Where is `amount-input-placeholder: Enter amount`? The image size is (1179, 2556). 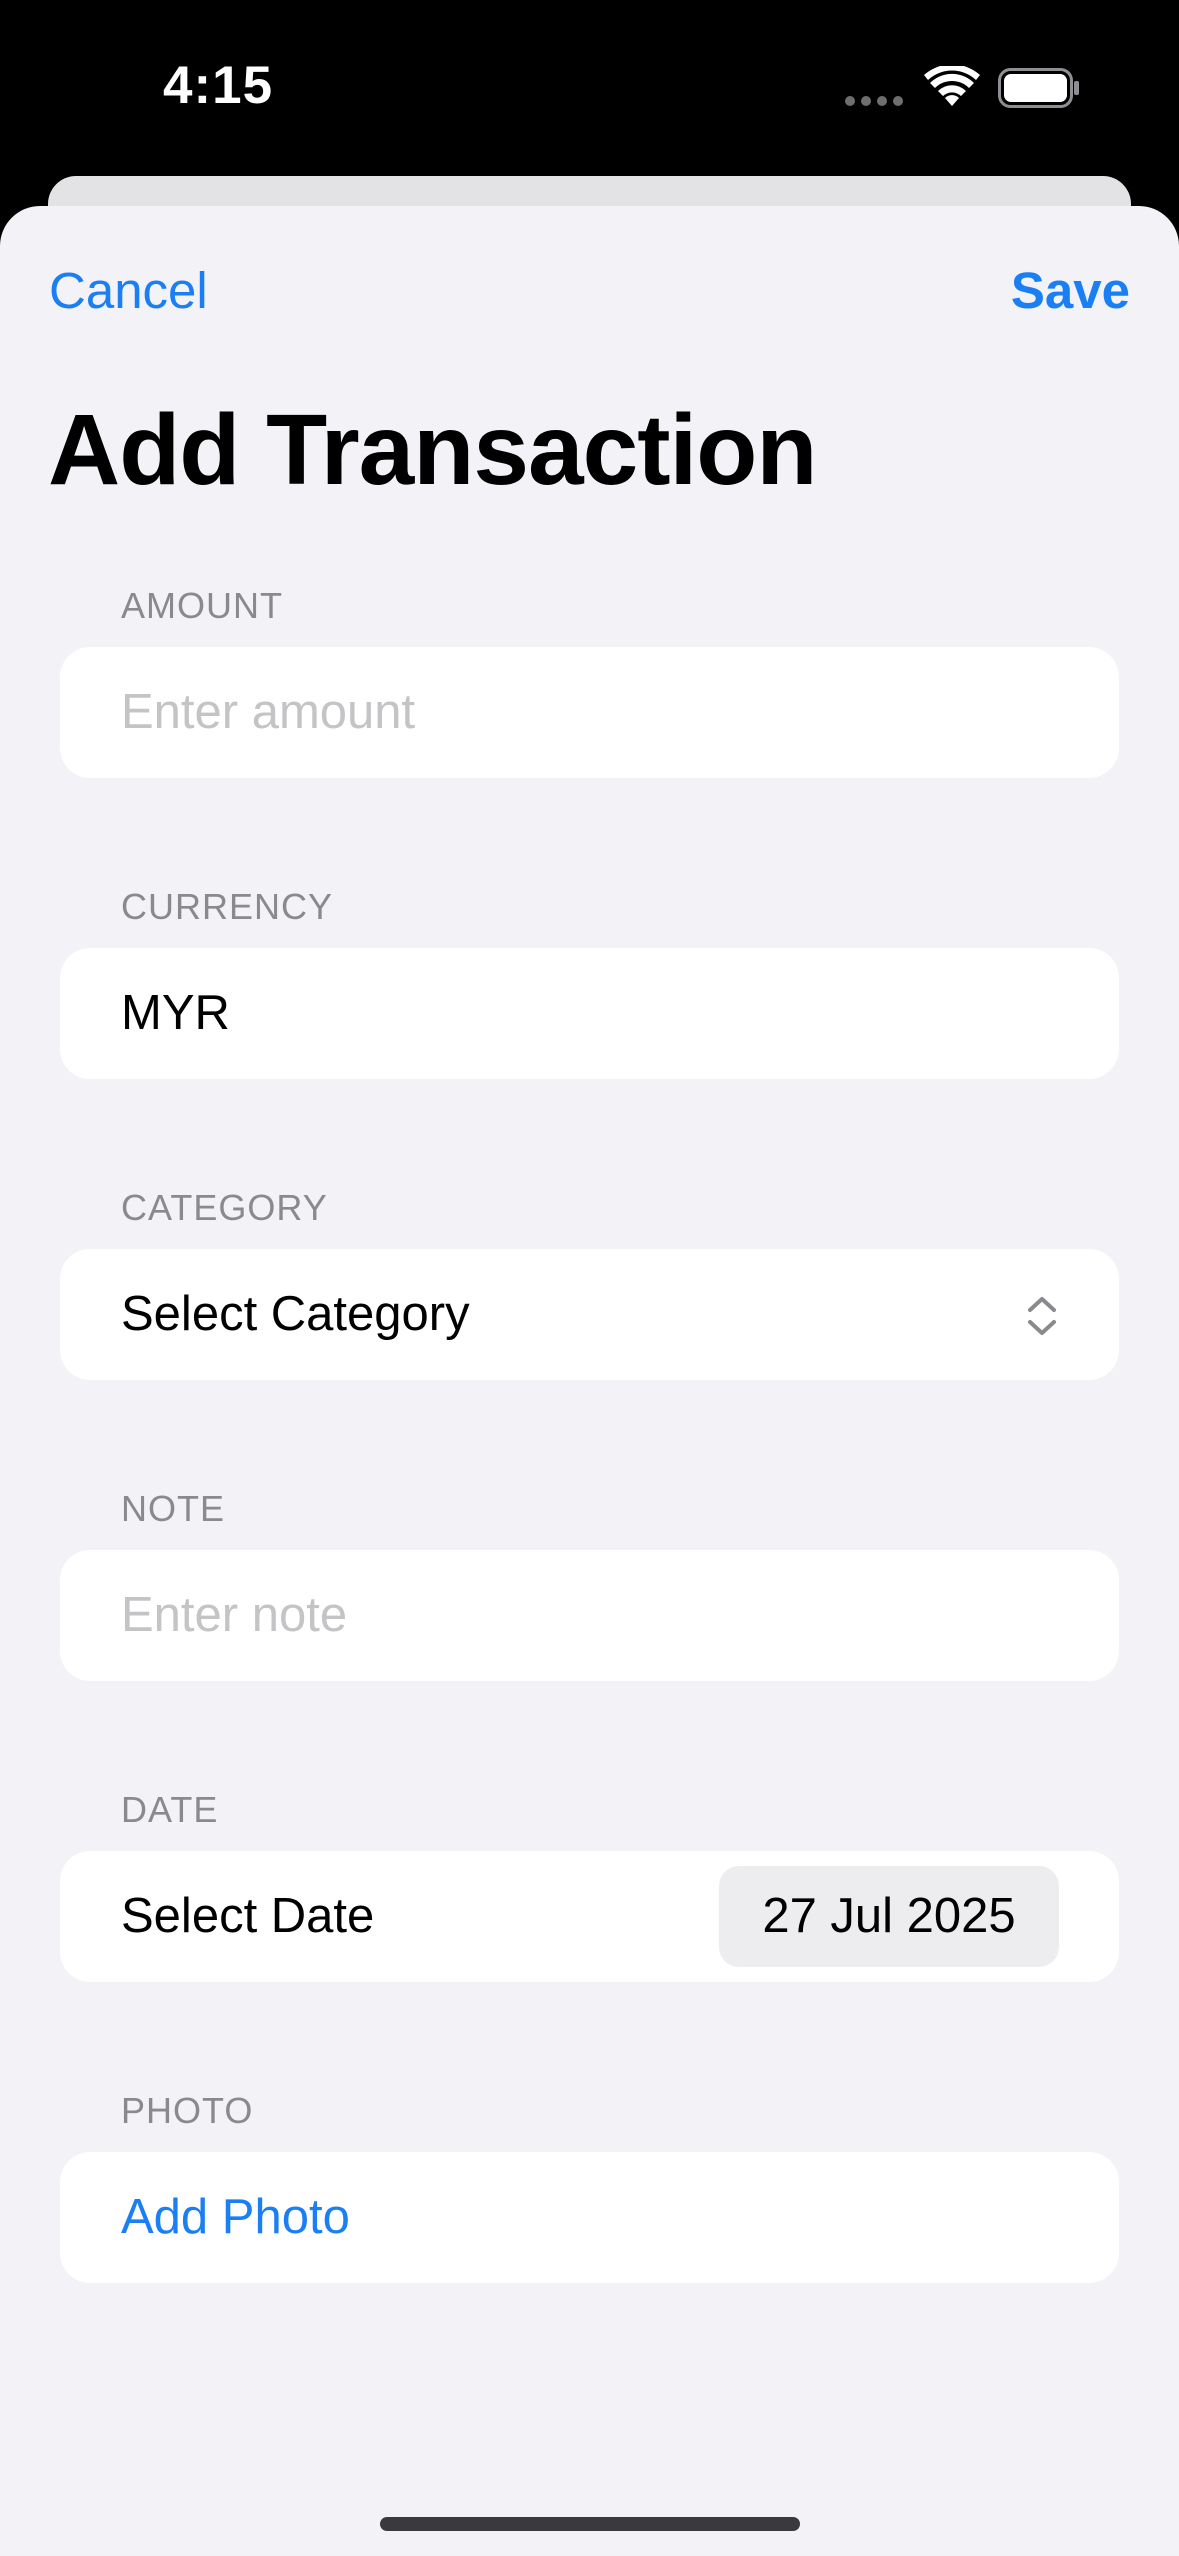 amount-input-placeholder: Enter amount is located at coordinates (268, 712).